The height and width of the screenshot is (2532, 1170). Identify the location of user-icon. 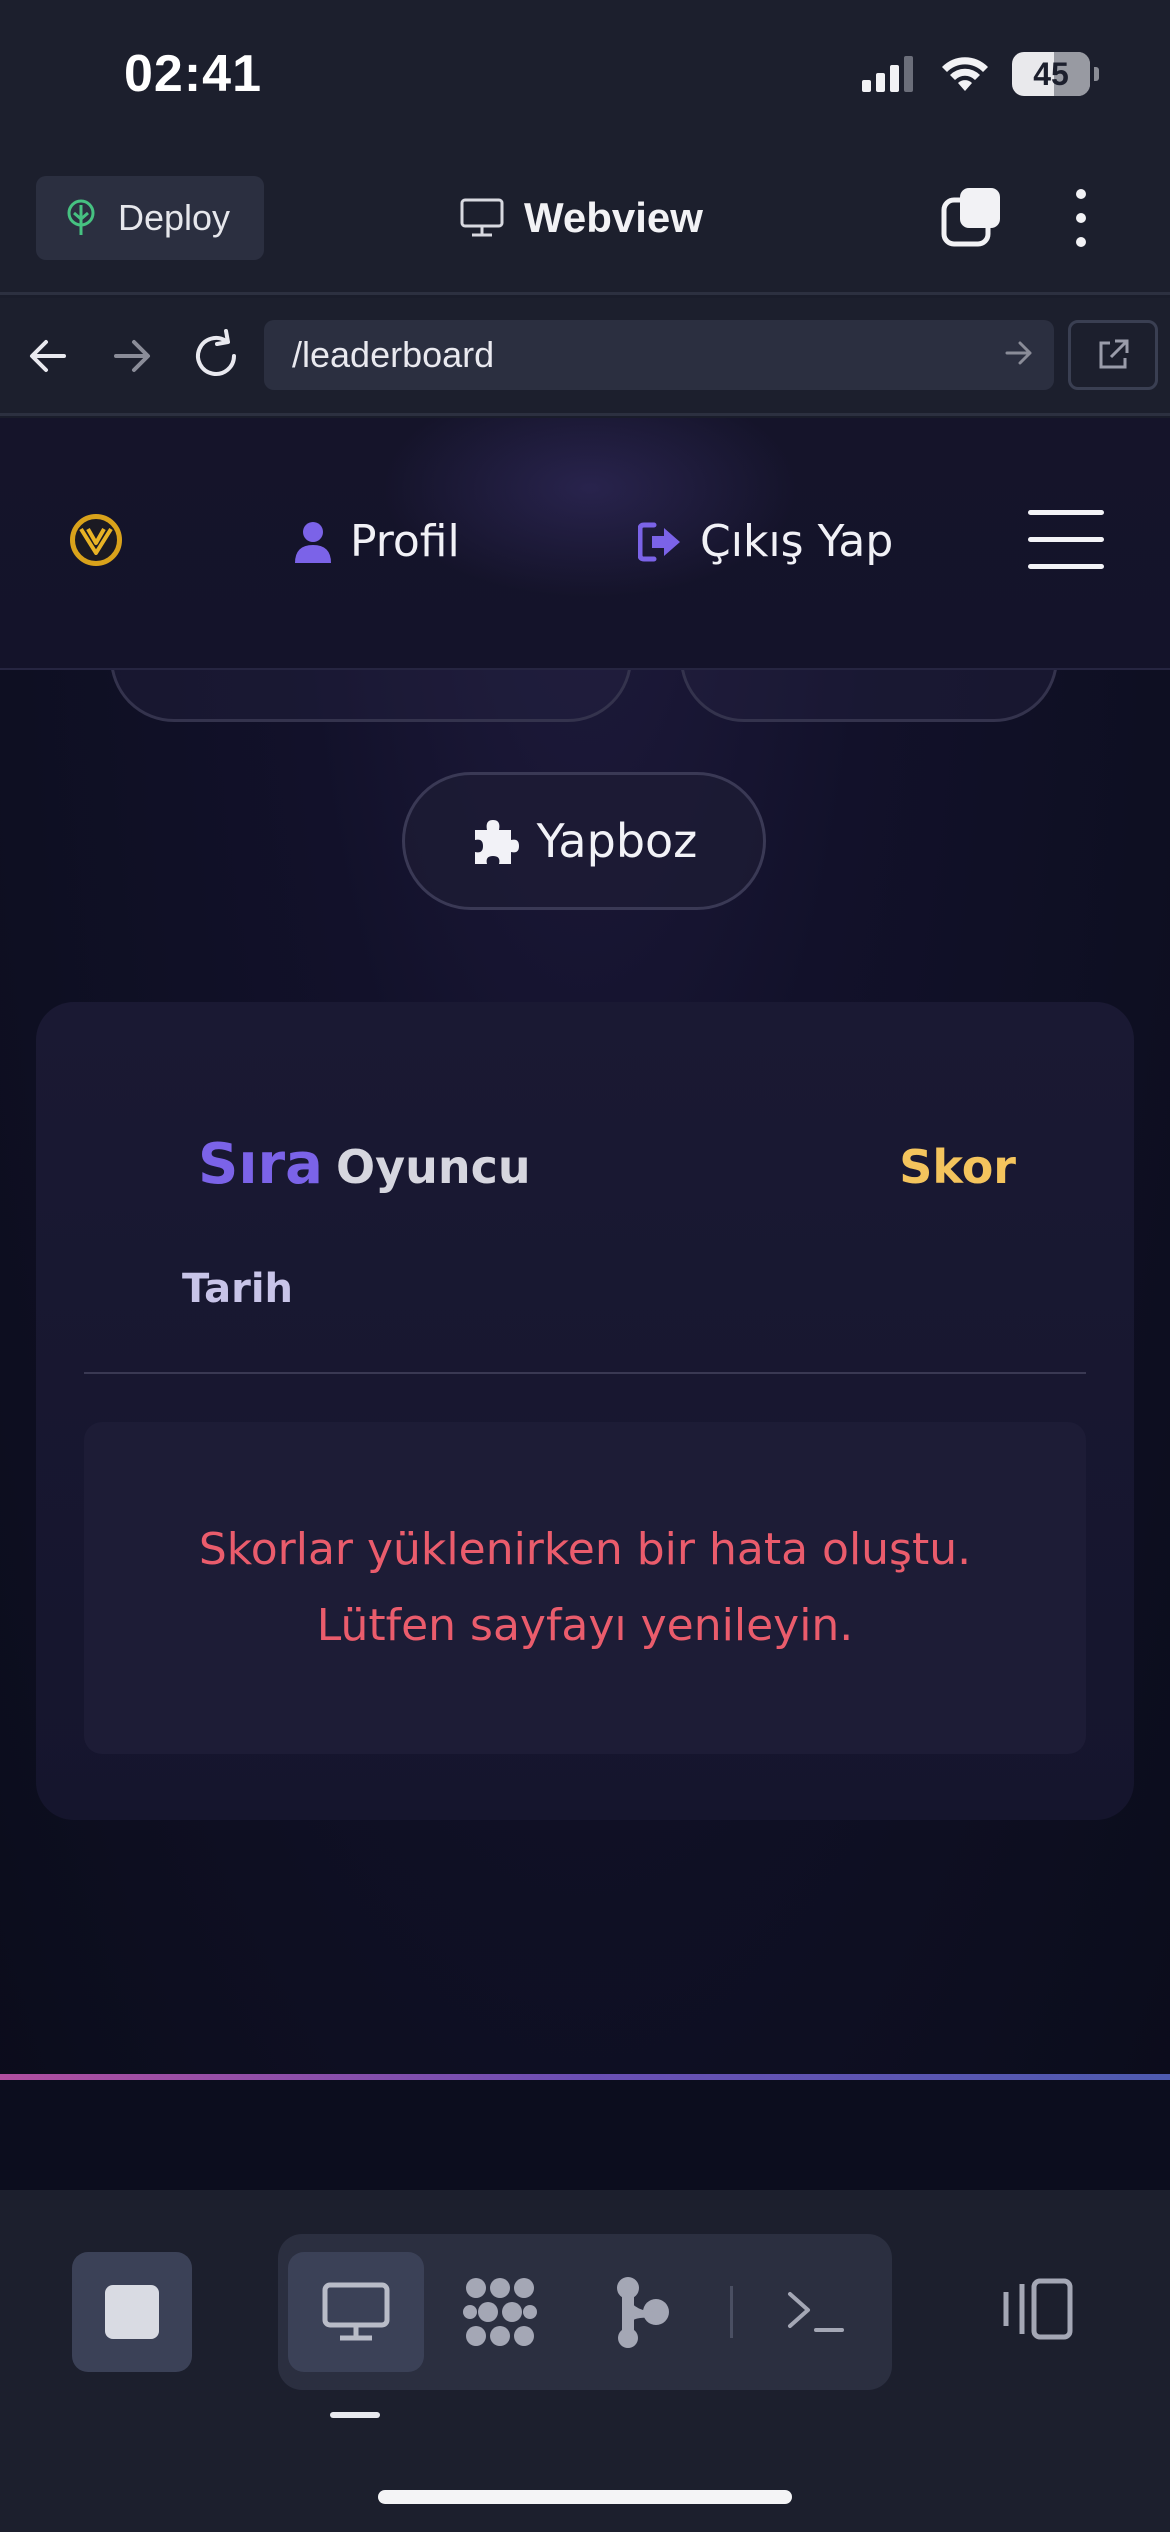
(313, 542).